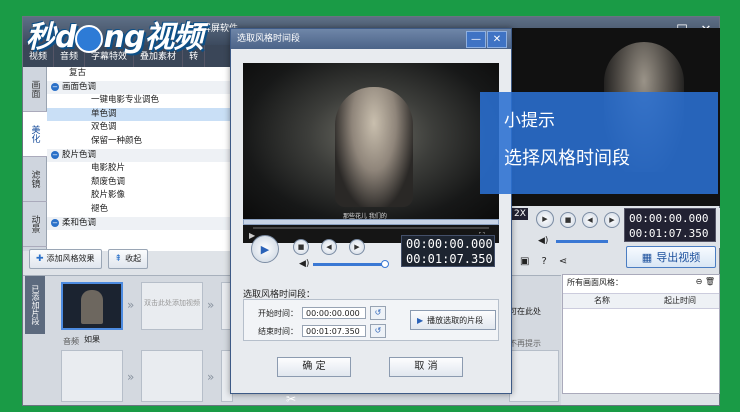 This screenshot has height=412, width=740. Describe the element at coordinates (108, 181) in the screenshot. I see `effect-label: 颓废色调` at that location.